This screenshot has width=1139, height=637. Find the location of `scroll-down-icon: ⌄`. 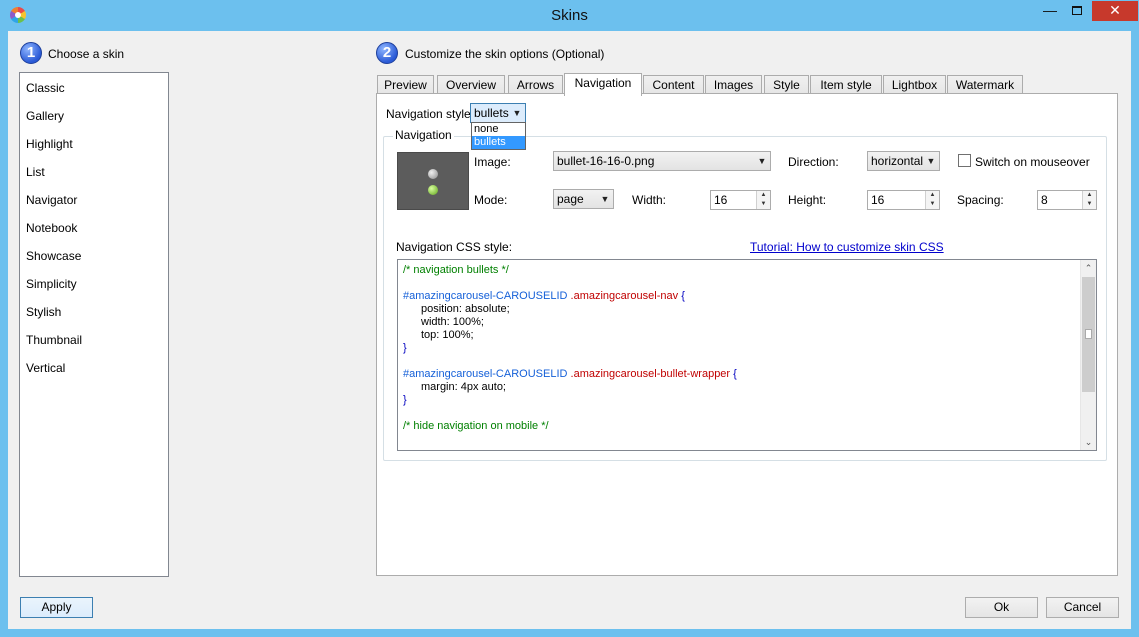

scroll-down-icon: ⌄ is located at coordinates (1088, 442).